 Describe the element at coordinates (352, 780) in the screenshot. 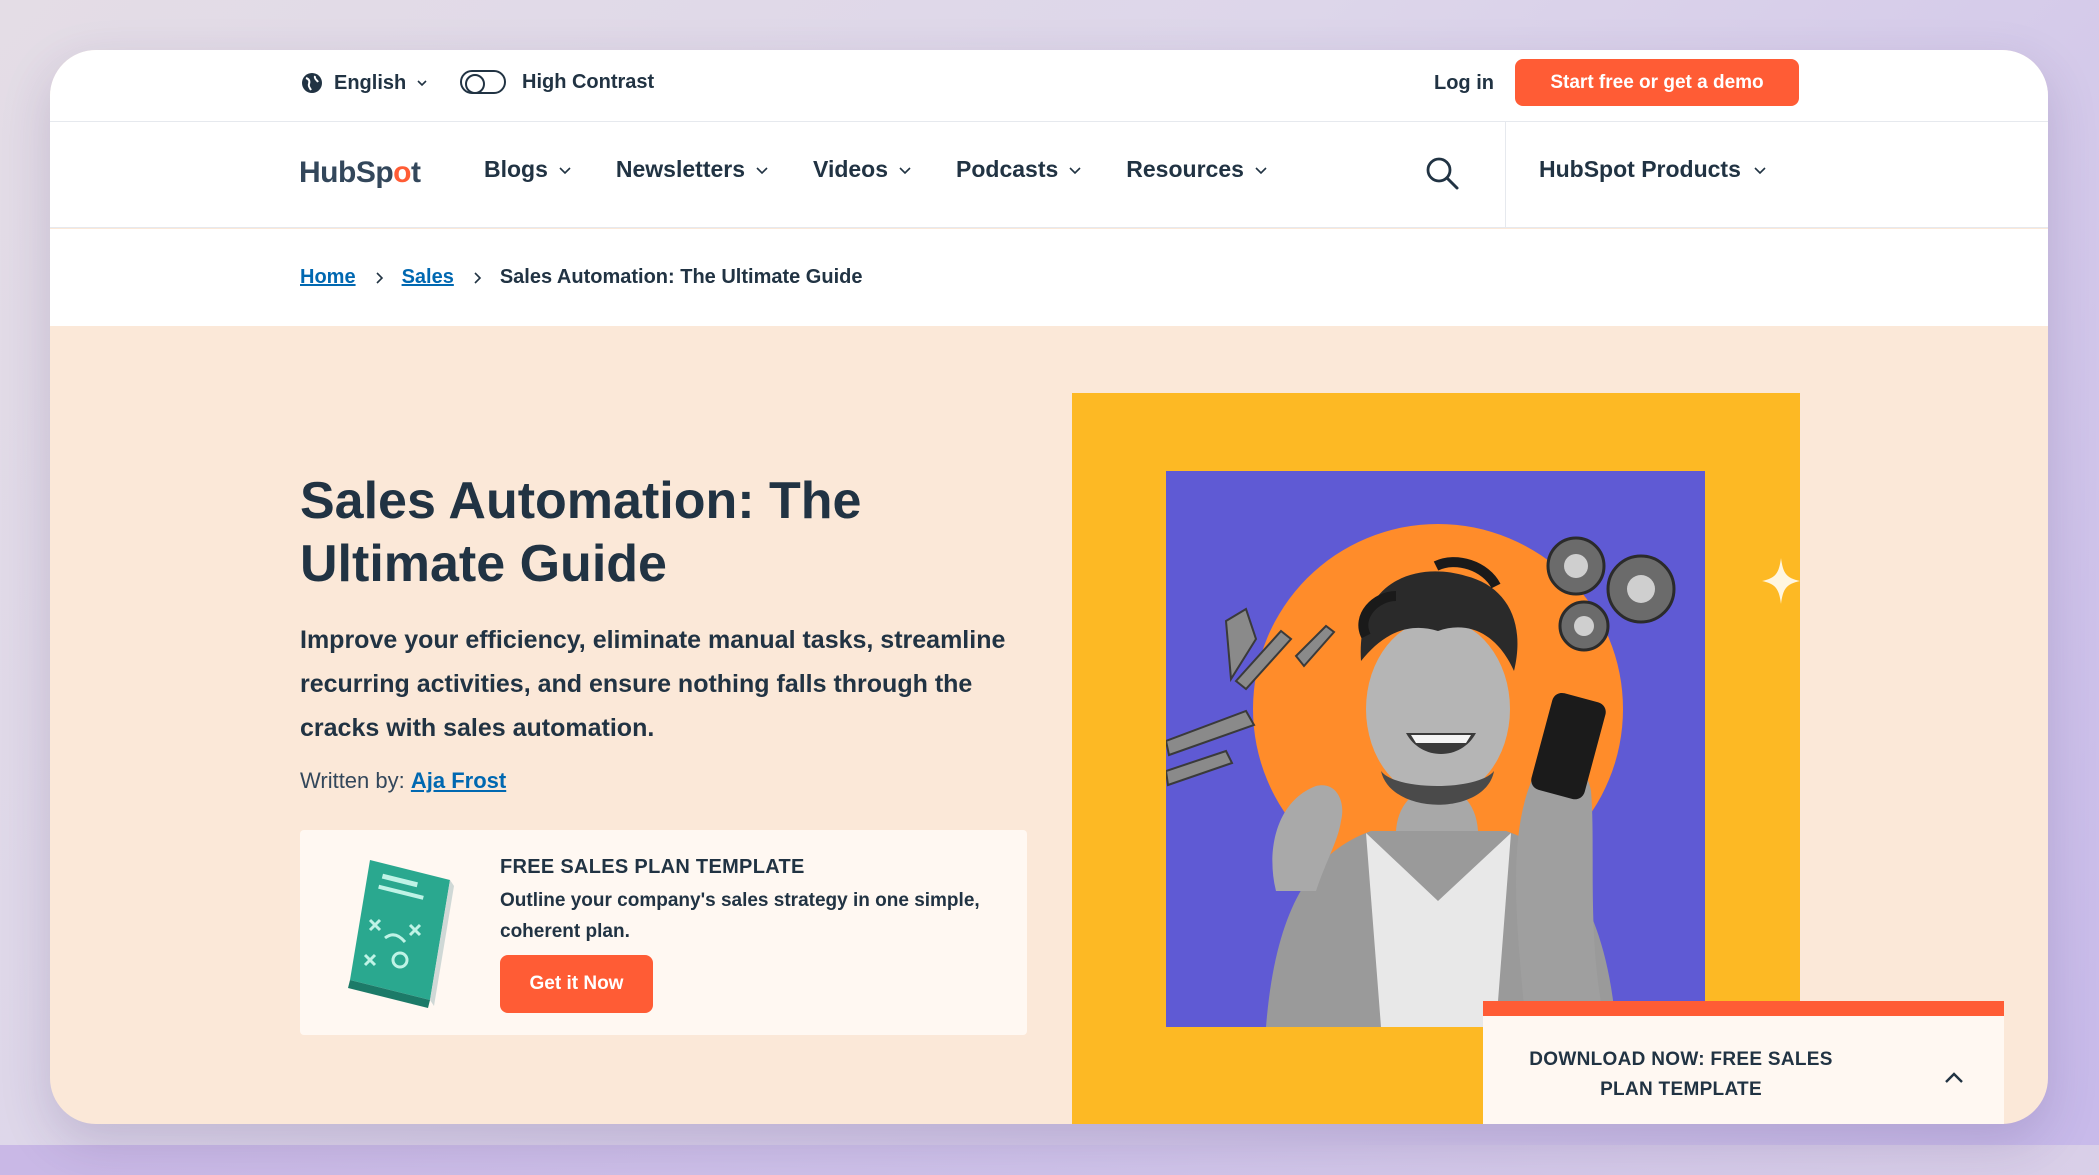

I see `byline-label: Written by:` at that location.